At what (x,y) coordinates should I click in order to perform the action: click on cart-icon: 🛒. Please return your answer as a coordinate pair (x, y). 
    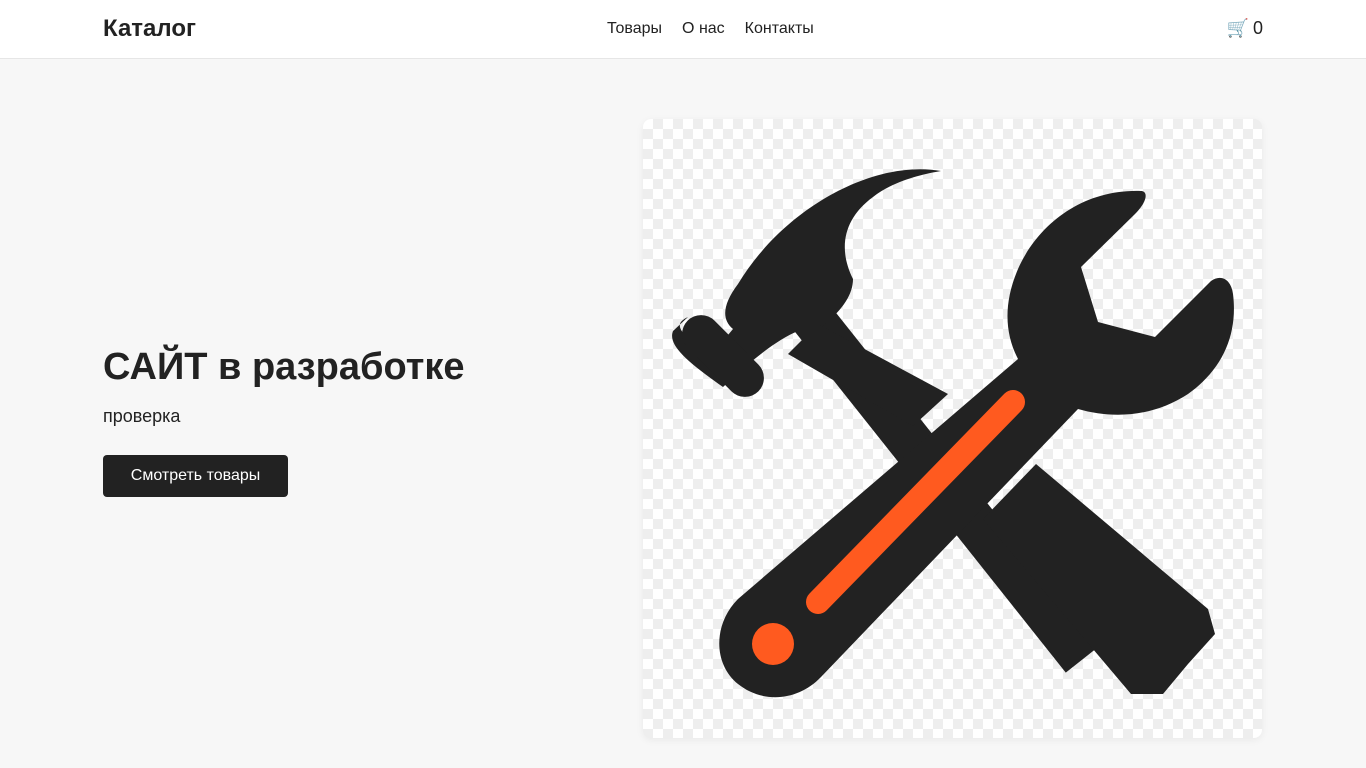
    Looking at the image, I should click on (1237, 28).